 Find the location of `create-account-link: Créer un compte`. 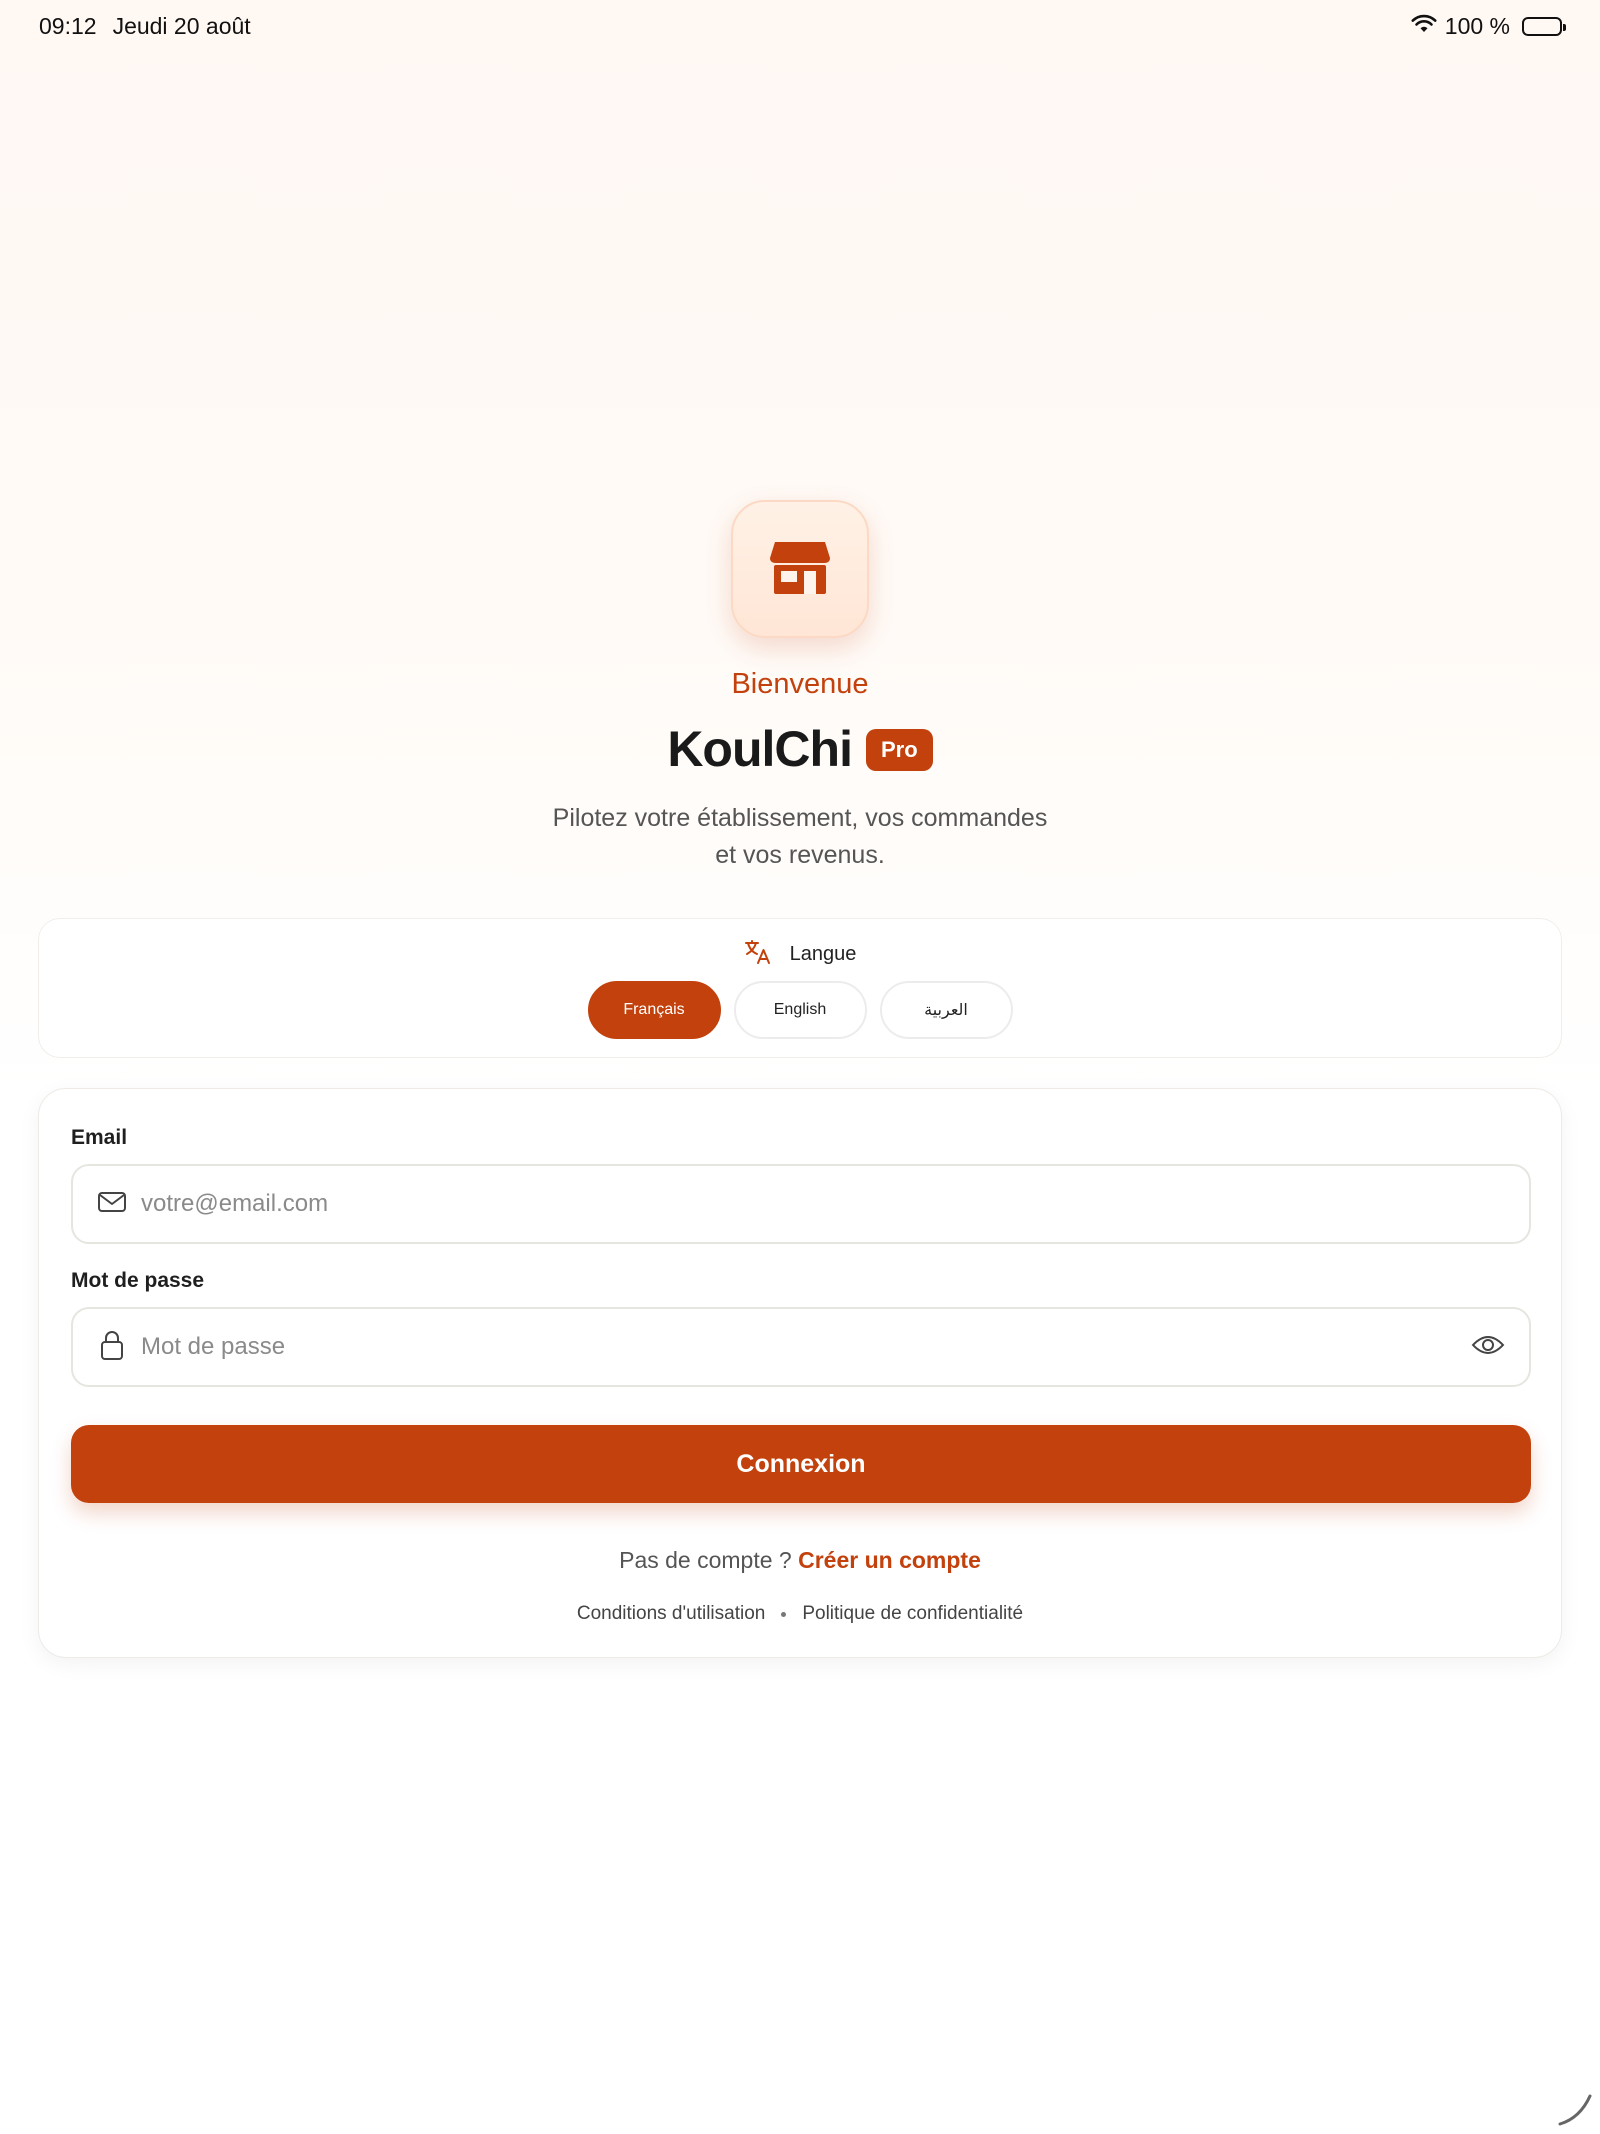

create-account-link: Créer un compte is located at coordinates (889, 1560).